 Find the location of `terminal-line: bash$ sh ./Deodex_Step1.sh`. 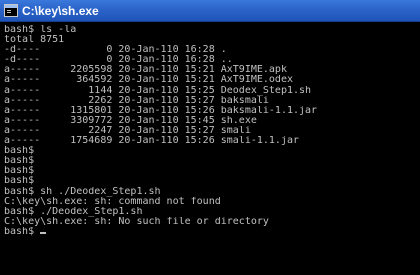

terminal-line: bash$ sh ./Deodex_Step1.sh is located at coordinates (82, 191).